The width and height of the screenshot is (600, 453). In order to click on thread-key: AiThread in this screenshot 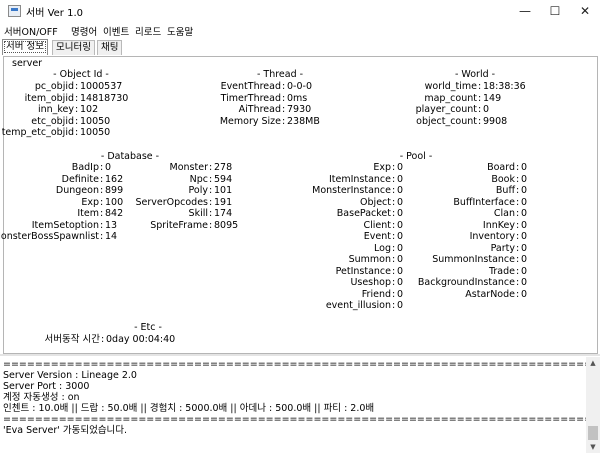, I will do `click(259, 109)`.